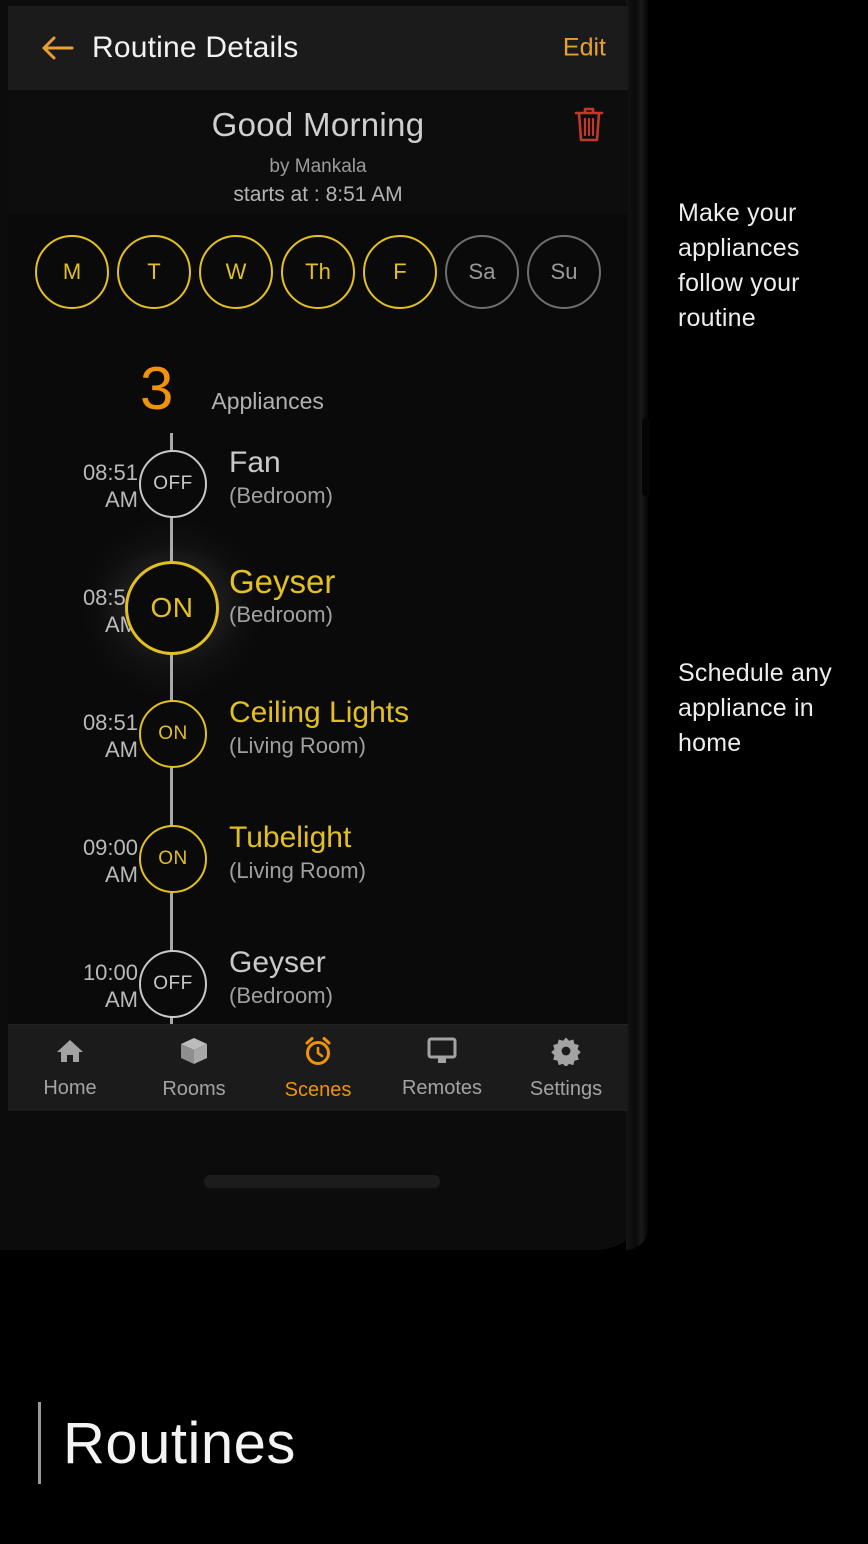 The height and width of the screenshot is (1544, 868). I want to click on timeline-text: Tubelight (Living Room), so click(297, 852).